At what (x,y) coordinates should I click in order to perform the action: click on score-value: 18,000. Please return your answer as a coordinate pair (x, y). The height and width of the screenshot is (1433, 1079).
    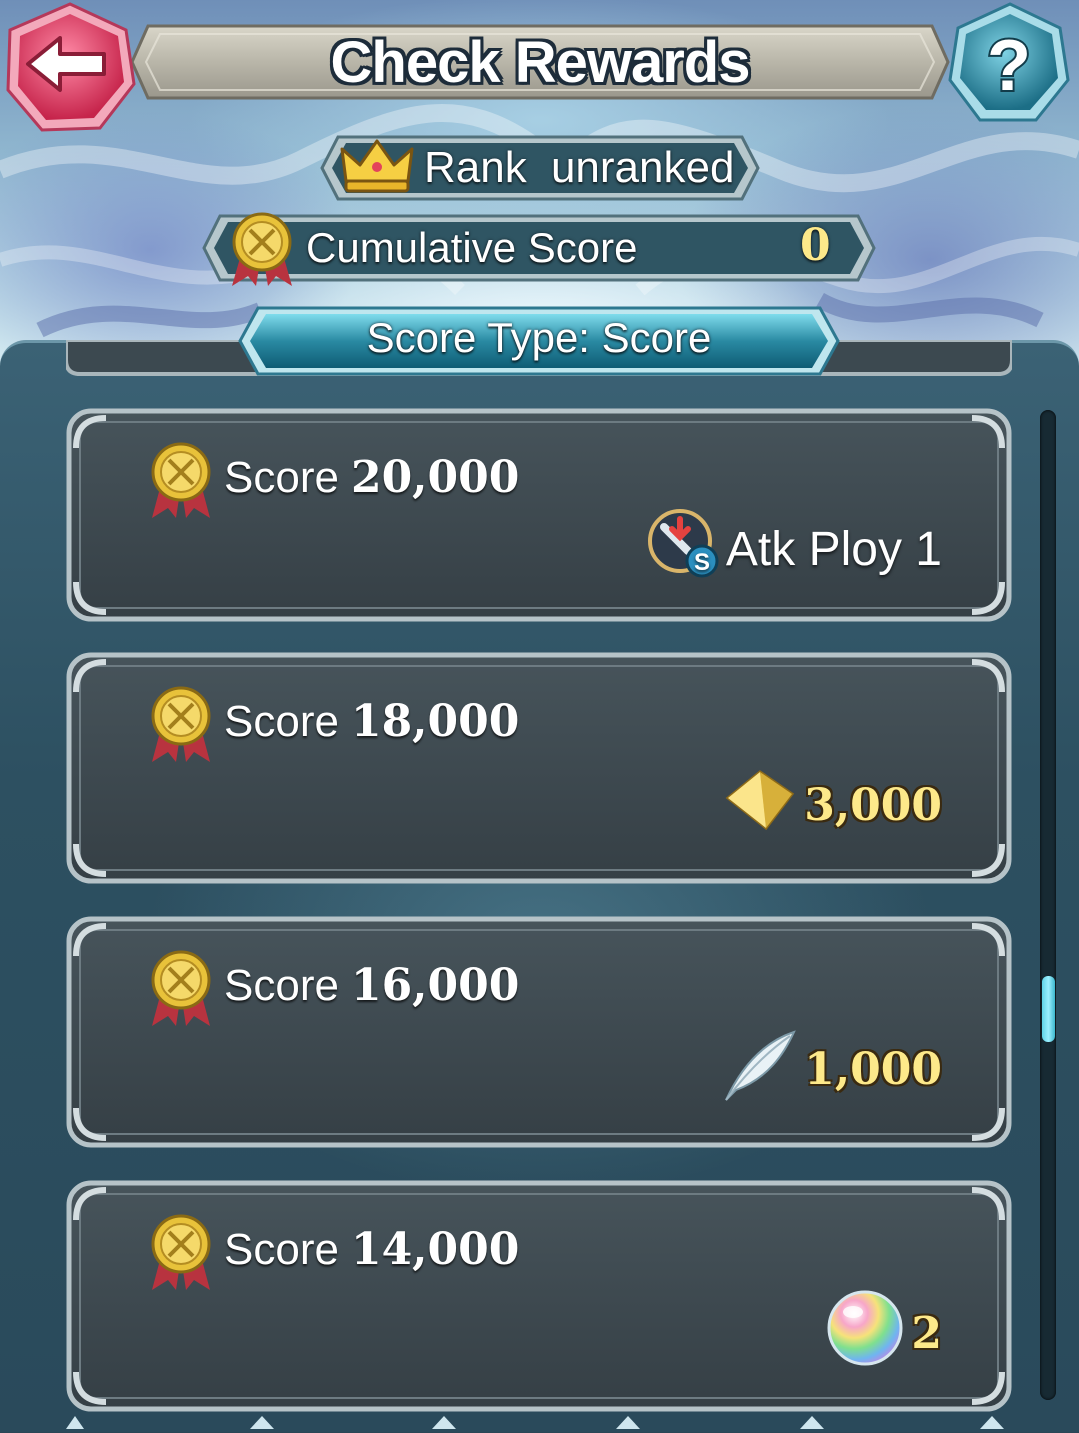
    Looking at the image, I should click on (435, 721).